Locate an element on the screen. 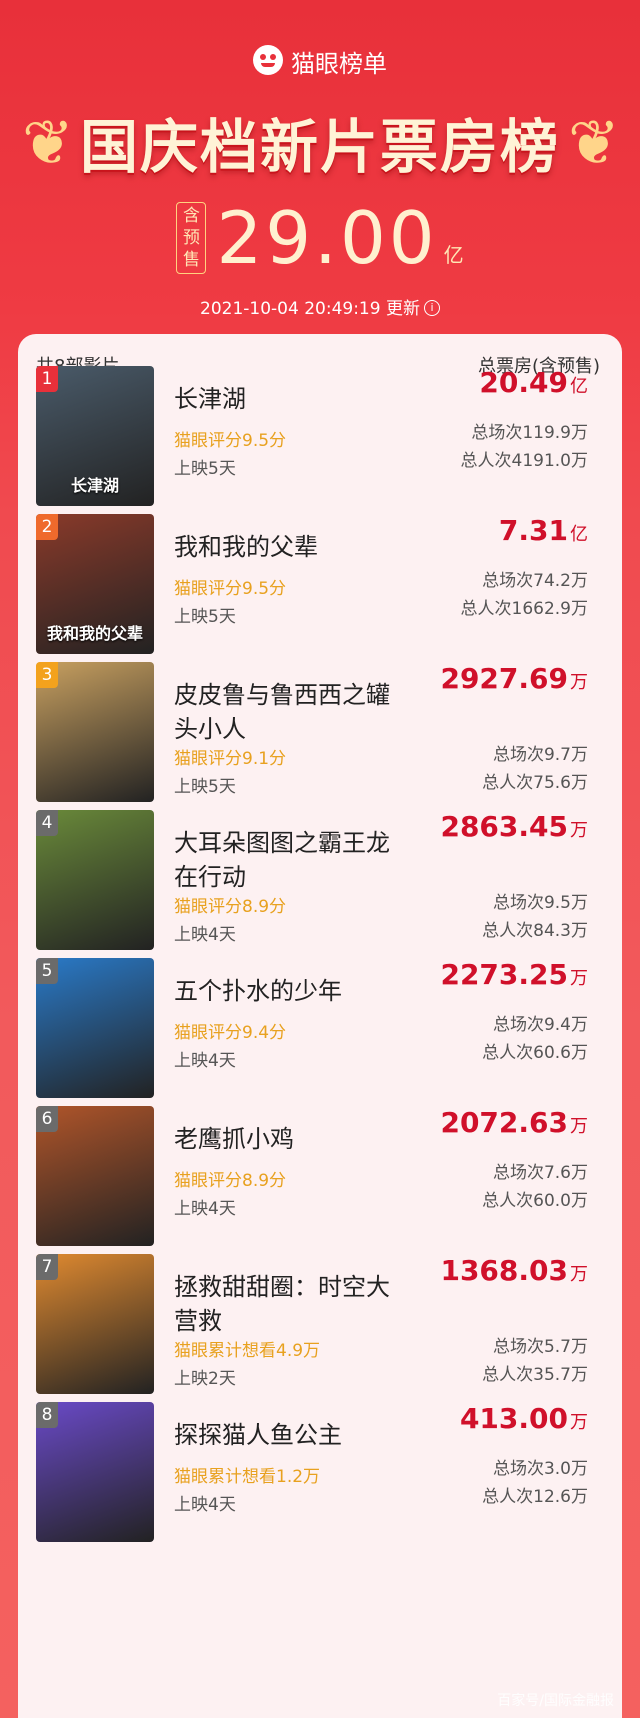 The image size is (640, 1718). film-box-office: 413.00 万 is located at coordinates (524, 1418).